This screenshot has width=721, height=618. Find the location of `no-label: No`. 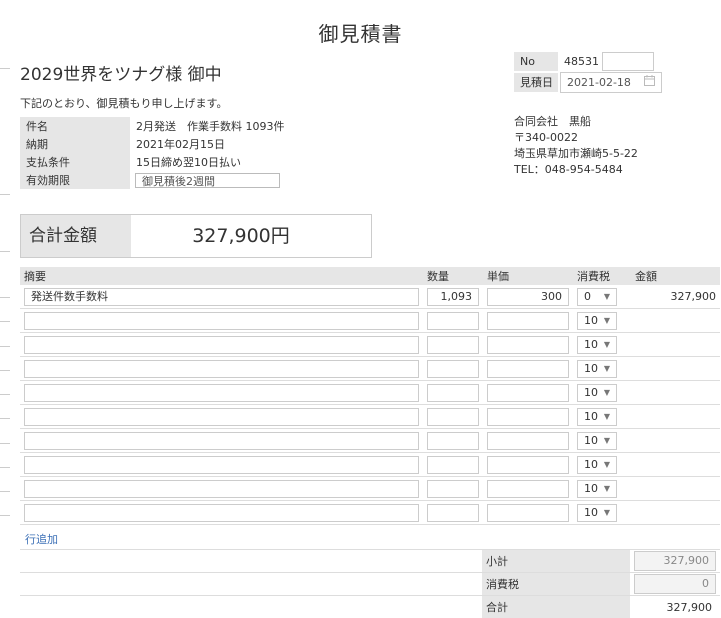

no-label: No is located at coordinates (536, 61).